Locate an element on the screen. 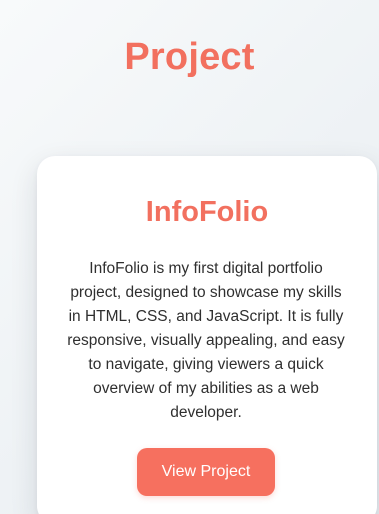 This screenshot has height=514, width=379. view-project-button: View Project is located at coordinates (206, 472).